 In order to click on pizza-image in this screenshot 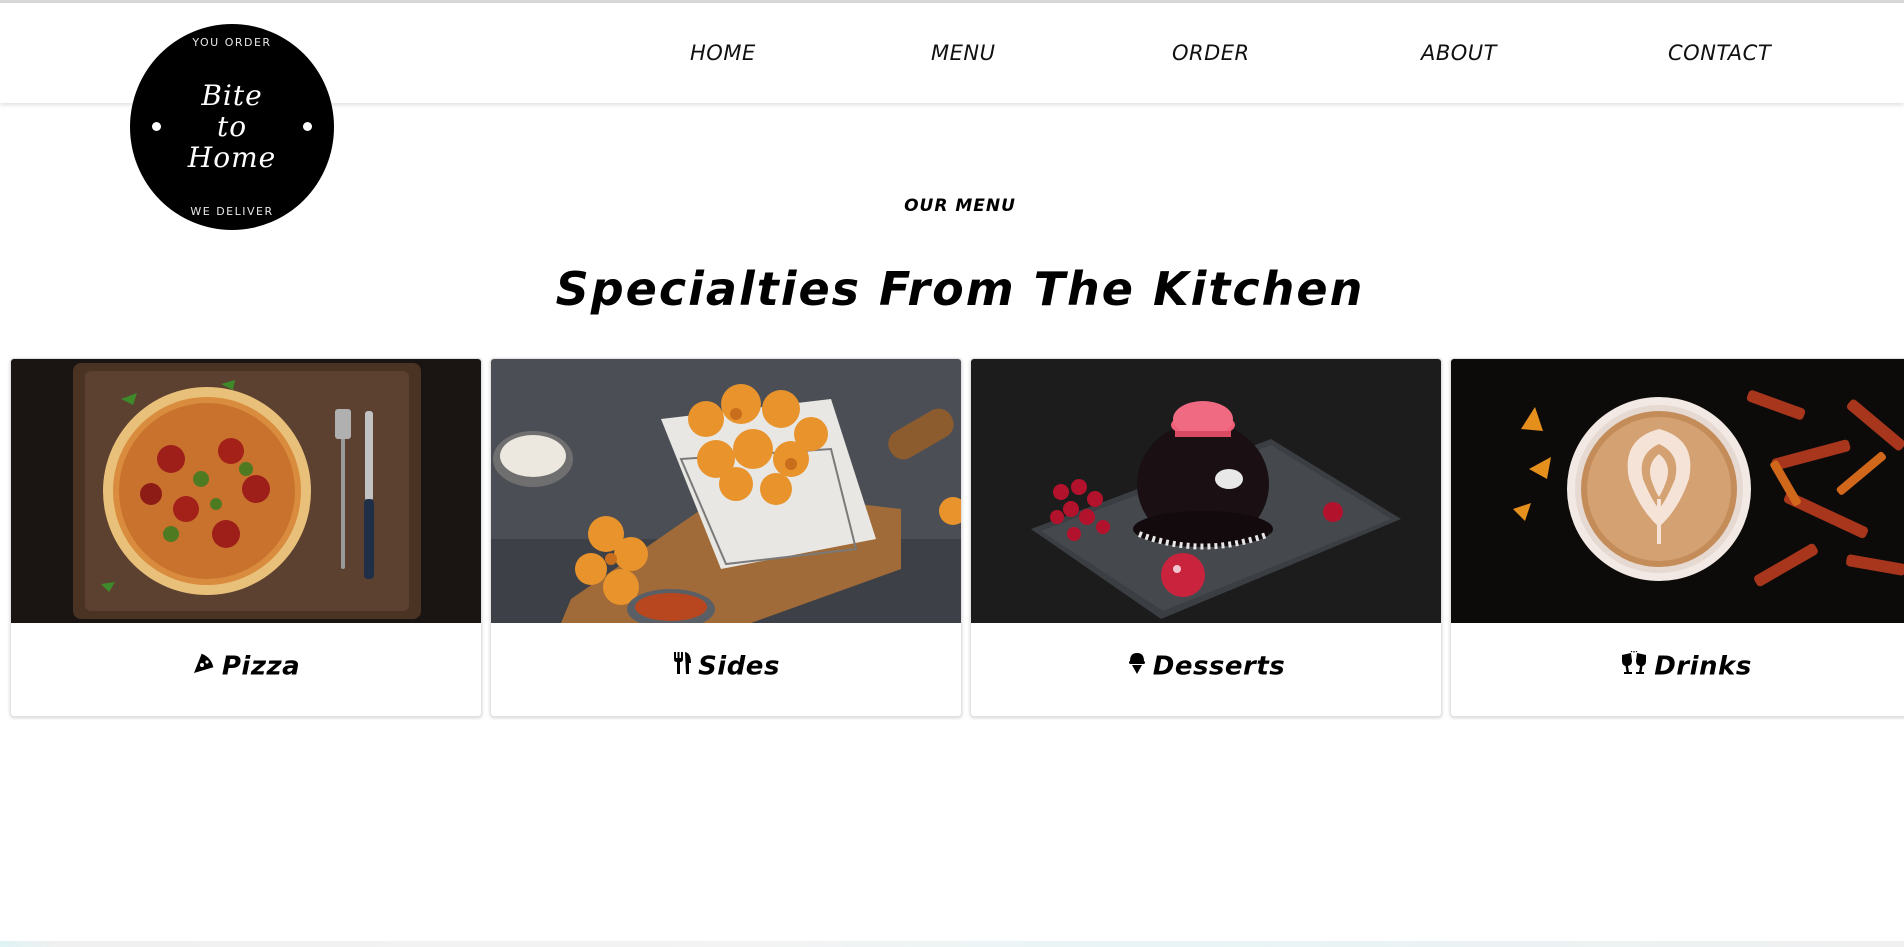, I will do `click(246, 491)`.